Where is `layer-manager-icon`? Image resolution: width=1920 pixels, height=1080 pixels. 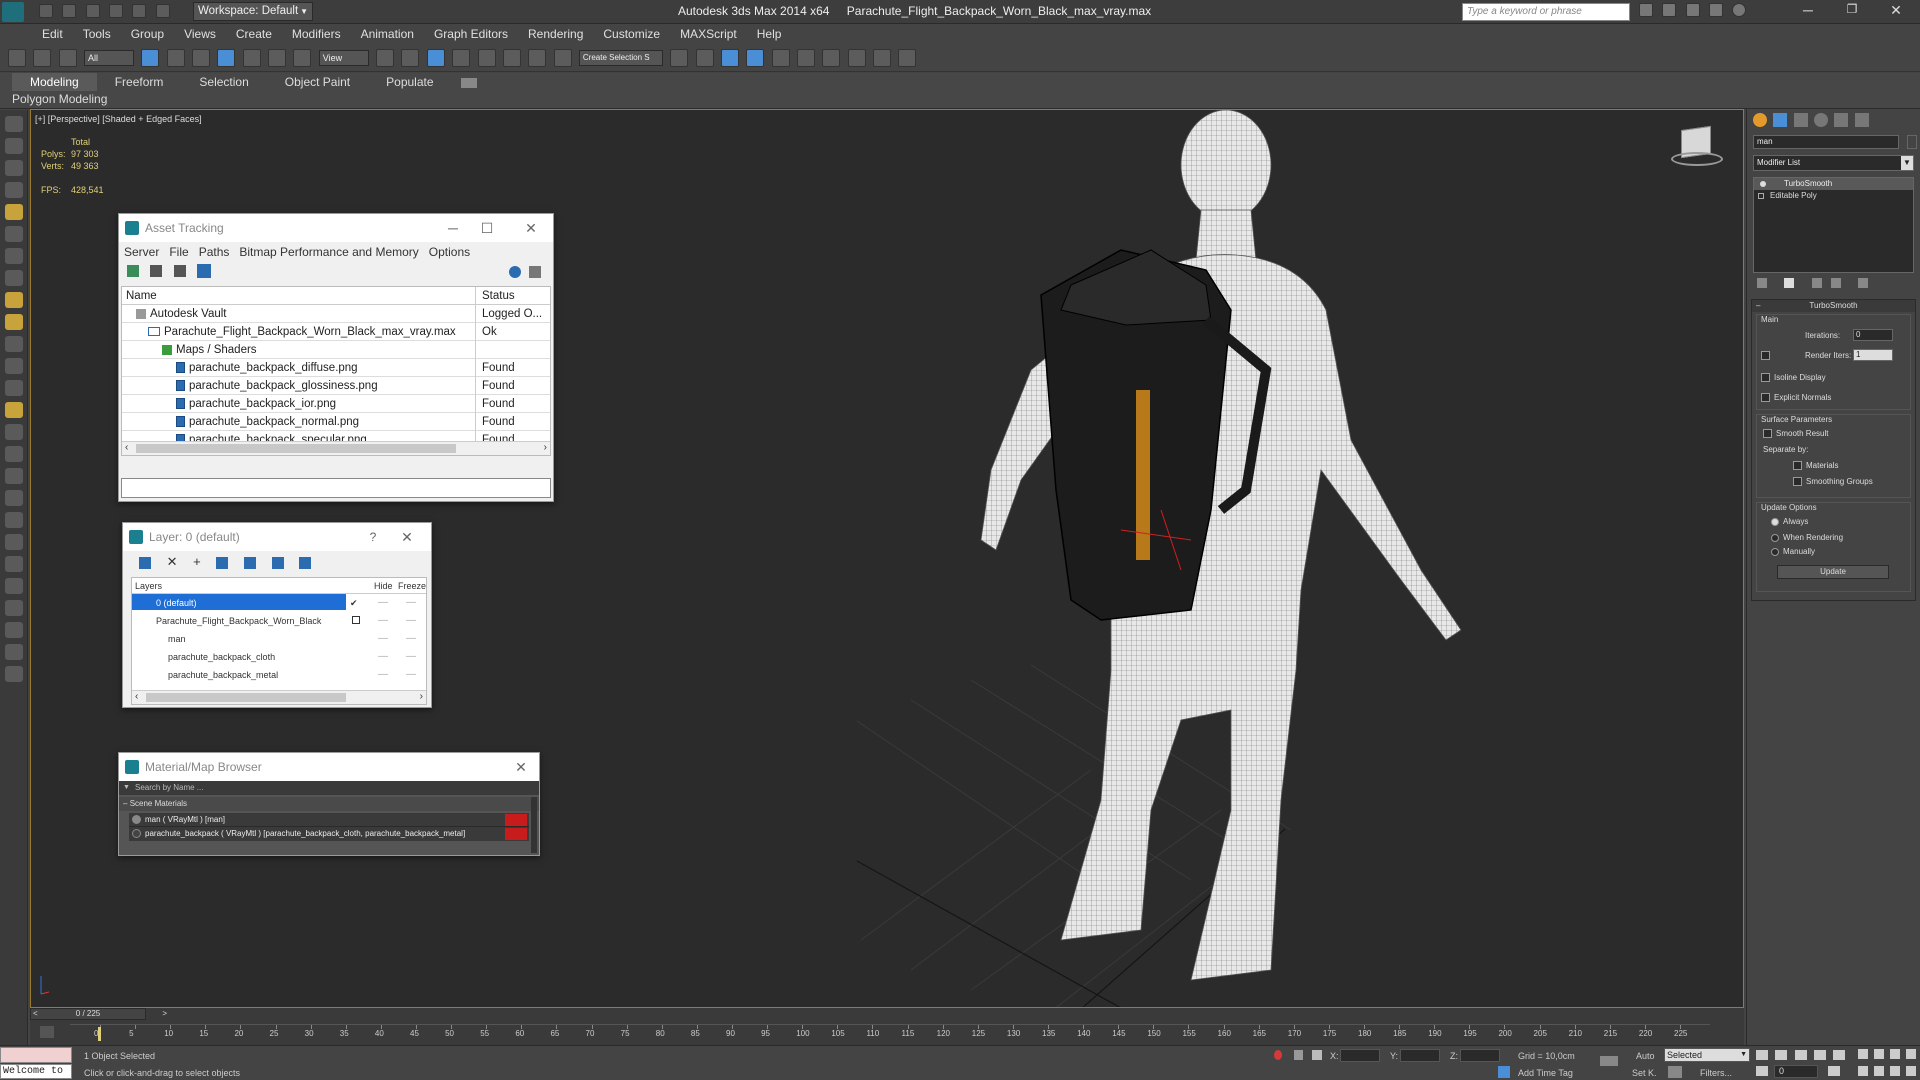
layer-manager-icon is located at coordinates (729, 58).